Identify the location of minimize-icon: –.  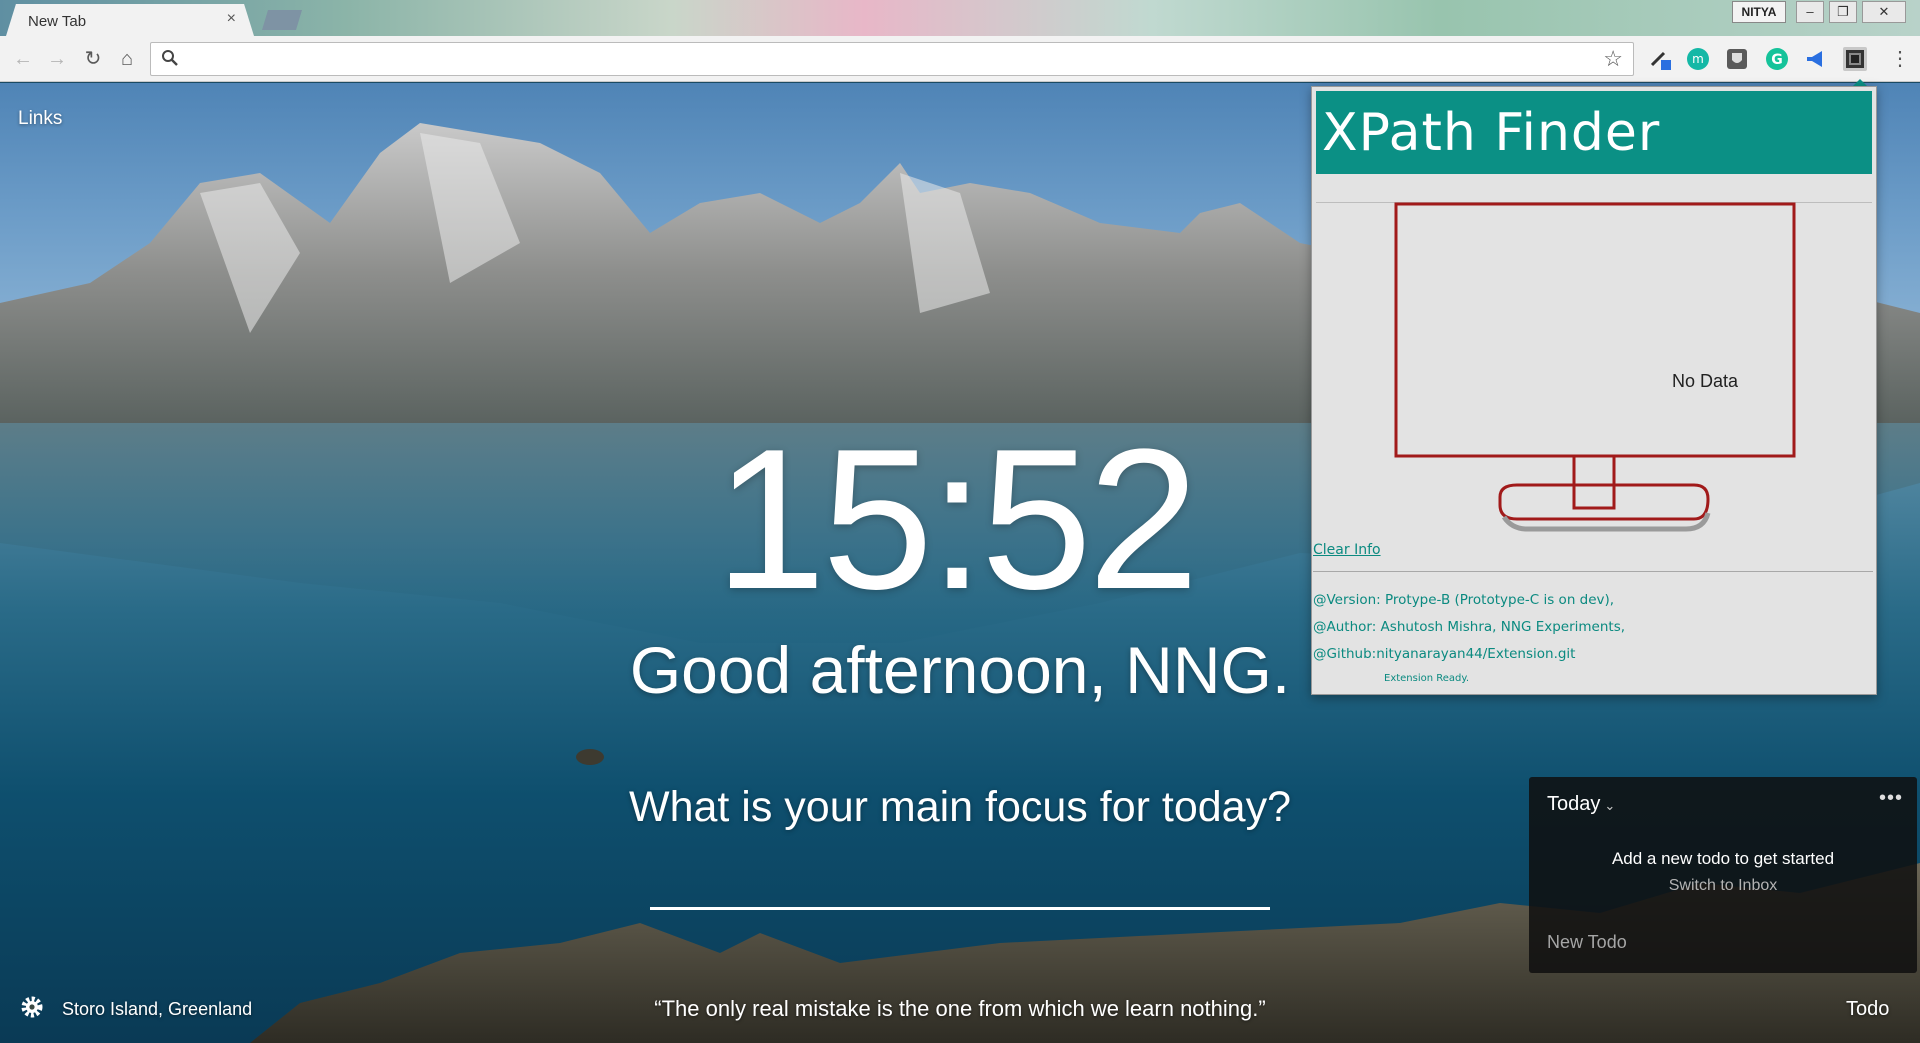
(1810, 12).